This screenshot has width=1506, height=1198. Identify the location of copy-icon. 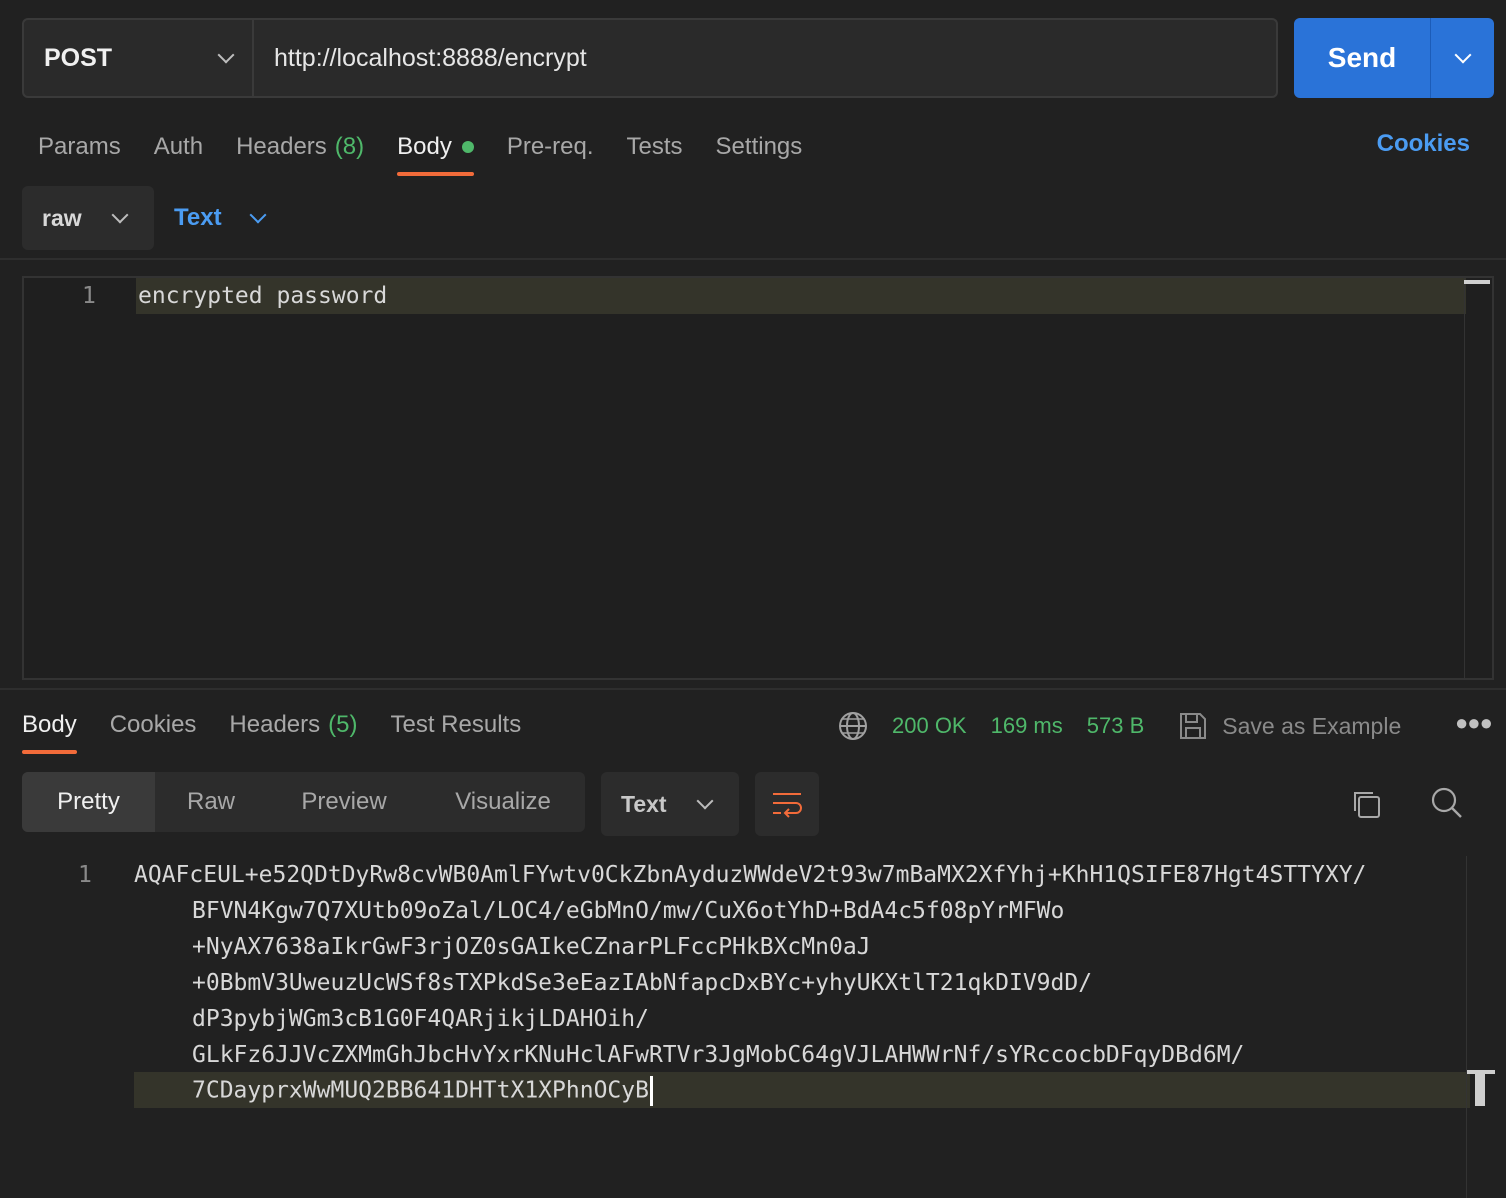
(1366, 804).